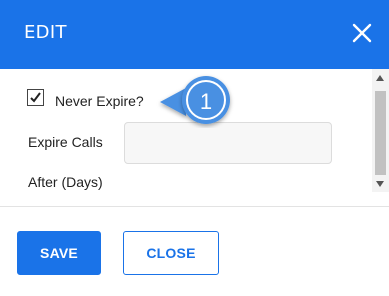 The width and height of the screenshot is (389, 296). What do you see at coordinates (65, 142) in the screenshot?
I see `expire-calls-label: Expire Calls` at bounding box center [65, 142].